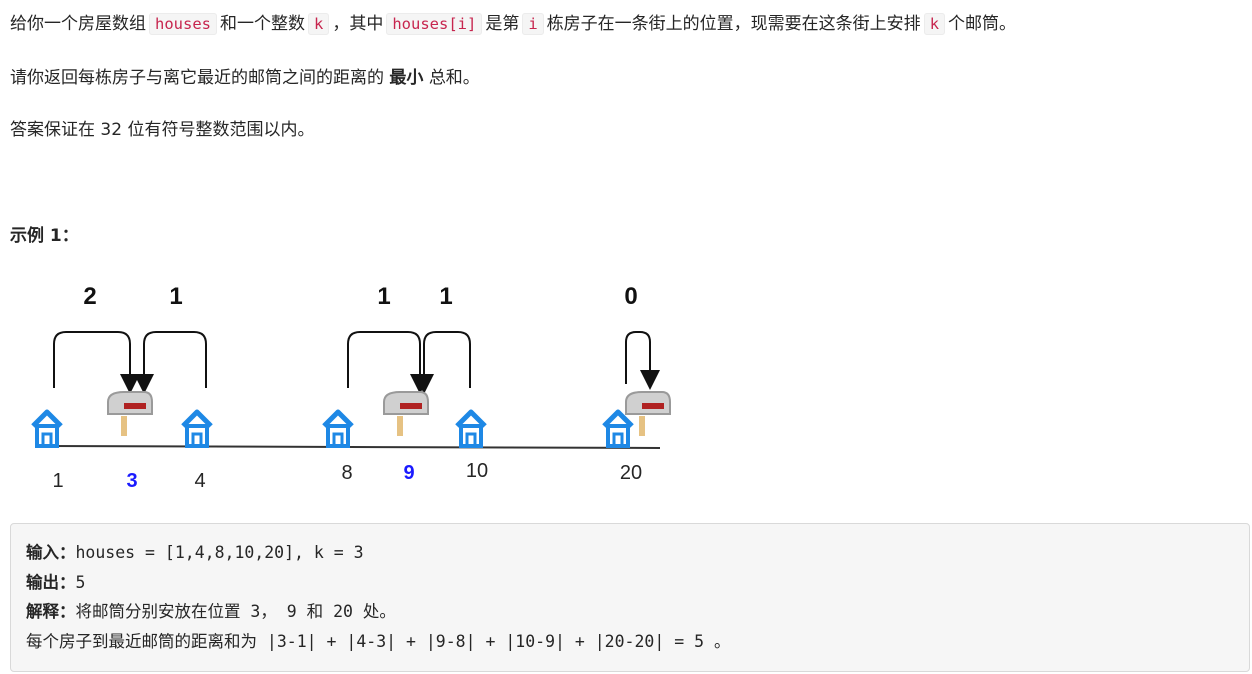  What do you see at coordinates (352, 447) in the screenshot?
I see `street-line` at bounding box center [352, 447].